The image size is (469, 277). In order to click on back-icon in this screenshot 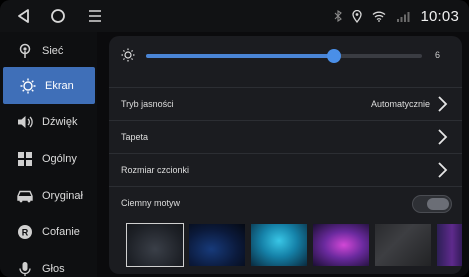, I will do `click(23, 16)`.